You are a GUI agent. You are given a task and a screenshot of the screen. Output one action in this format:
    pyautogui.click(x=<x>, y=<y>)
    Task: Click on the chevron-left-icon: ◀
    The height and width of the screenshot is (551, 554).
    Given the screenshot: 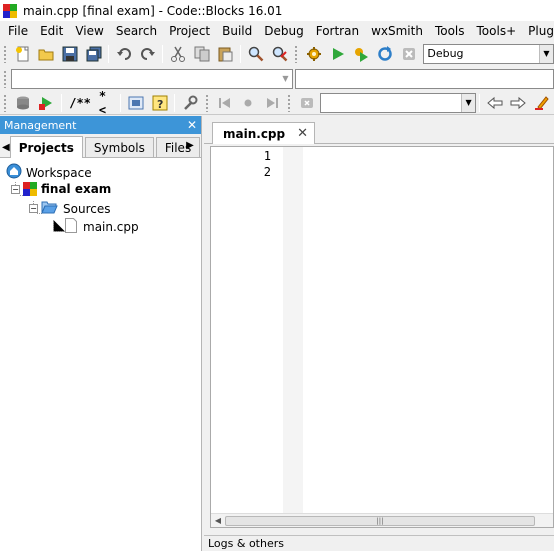 What is the action you would take?
    pyautogui.click(x=6, y=147)
    